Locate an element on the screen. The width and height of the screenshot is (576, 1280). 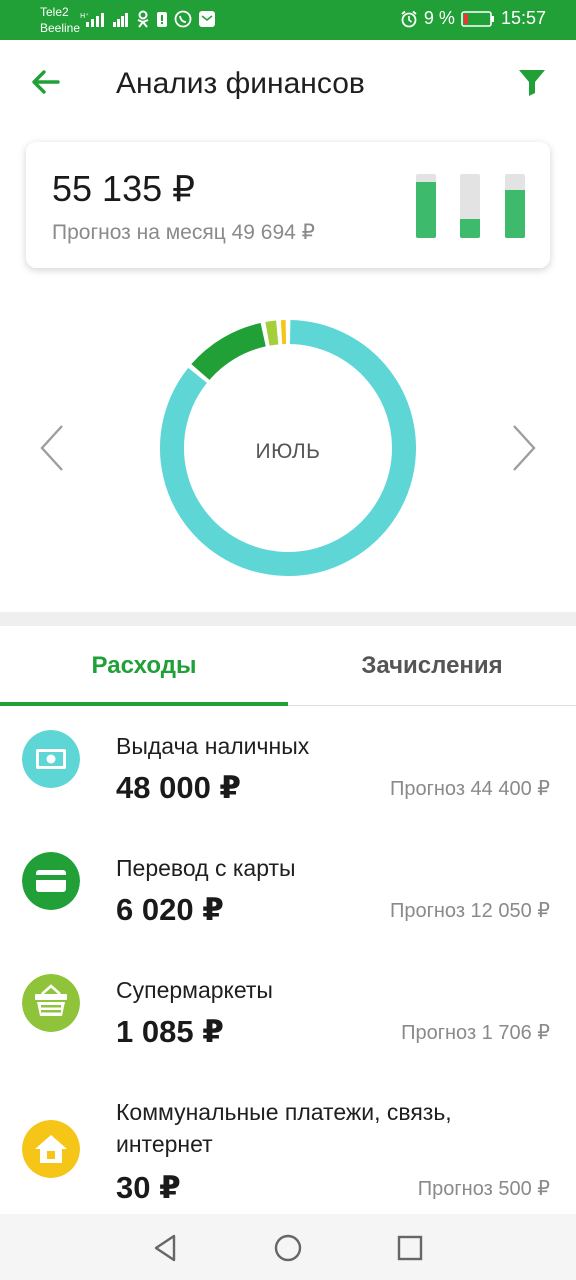
tab-income: Зачисления is located at coordinates (432, 666).